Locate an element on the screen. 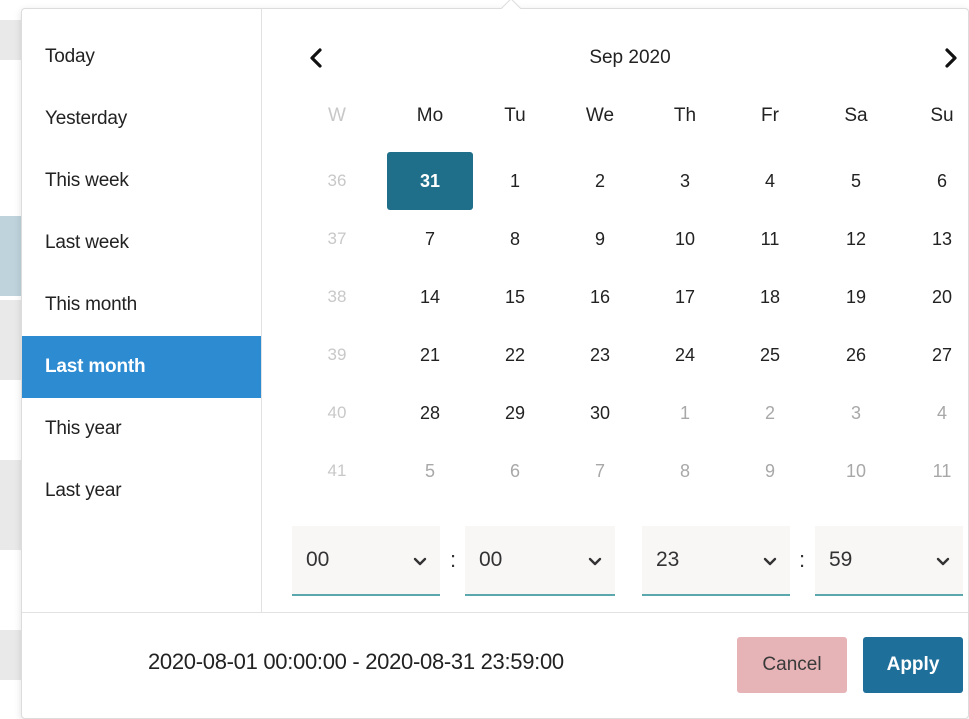 This screenshot has height=719, width=969. background-page-tag is located at coordinates (11, 256).